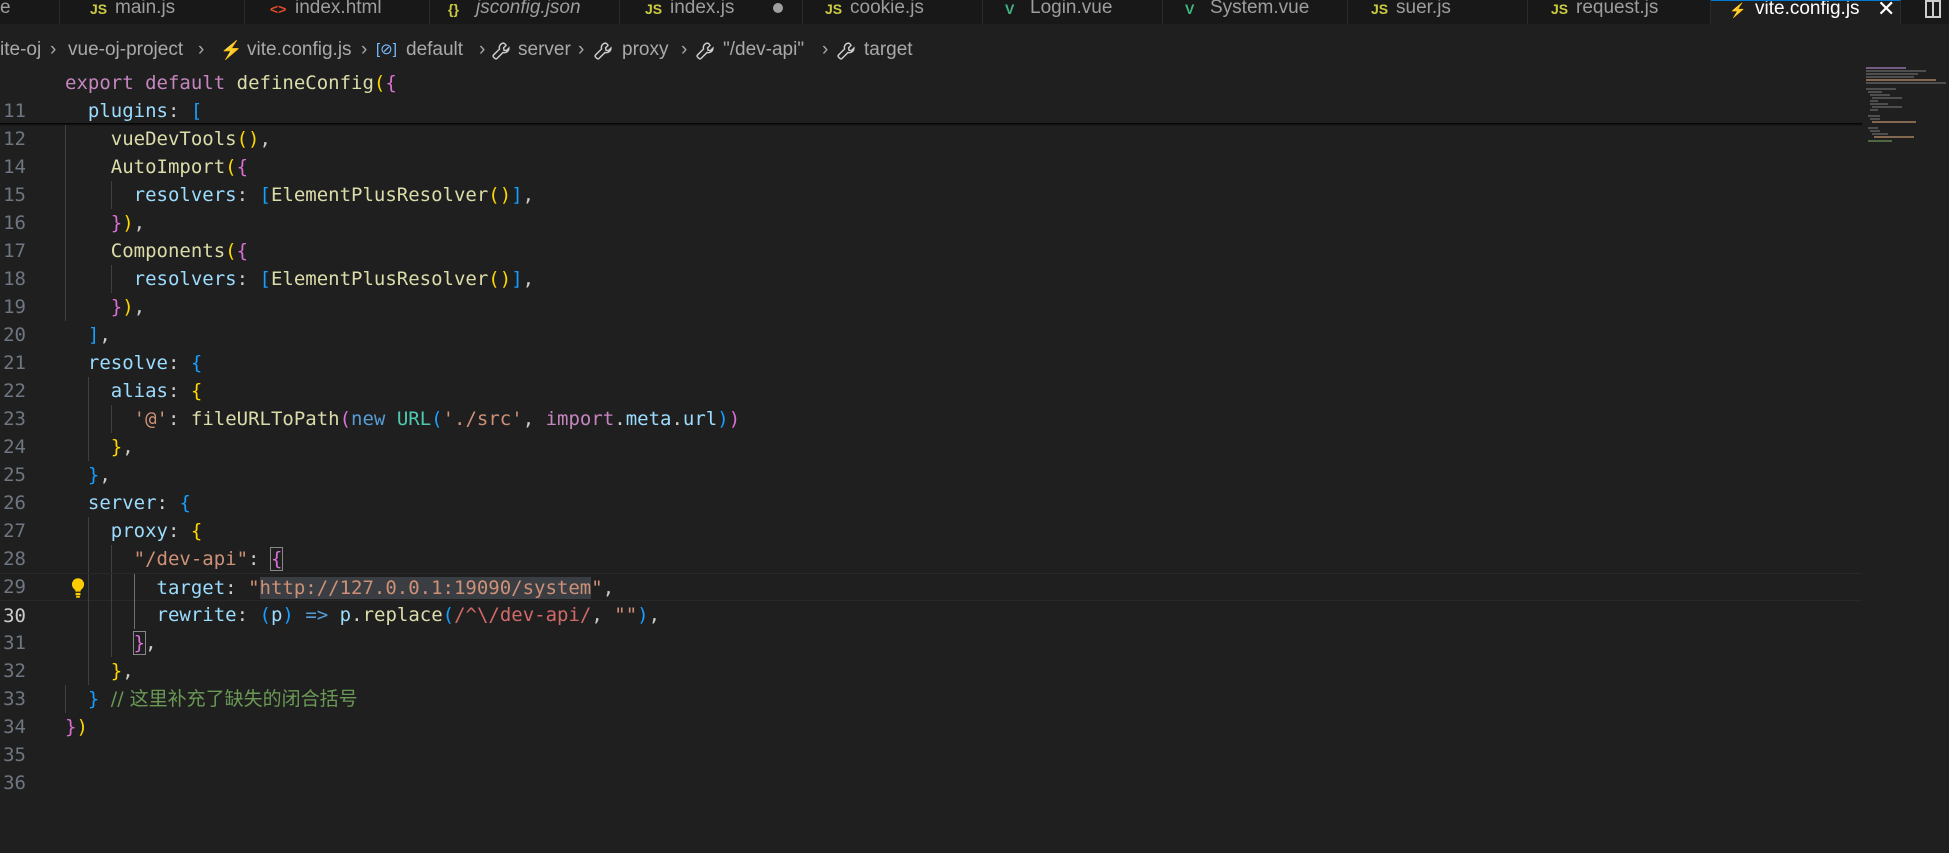 The height and width of the screenshot is (853, 1949). What do you see at coordinates (20, 50) in the screenshot?
I see `breadcrumb-item-ite-oj: ite-oj` at bounding box center [20, 50].